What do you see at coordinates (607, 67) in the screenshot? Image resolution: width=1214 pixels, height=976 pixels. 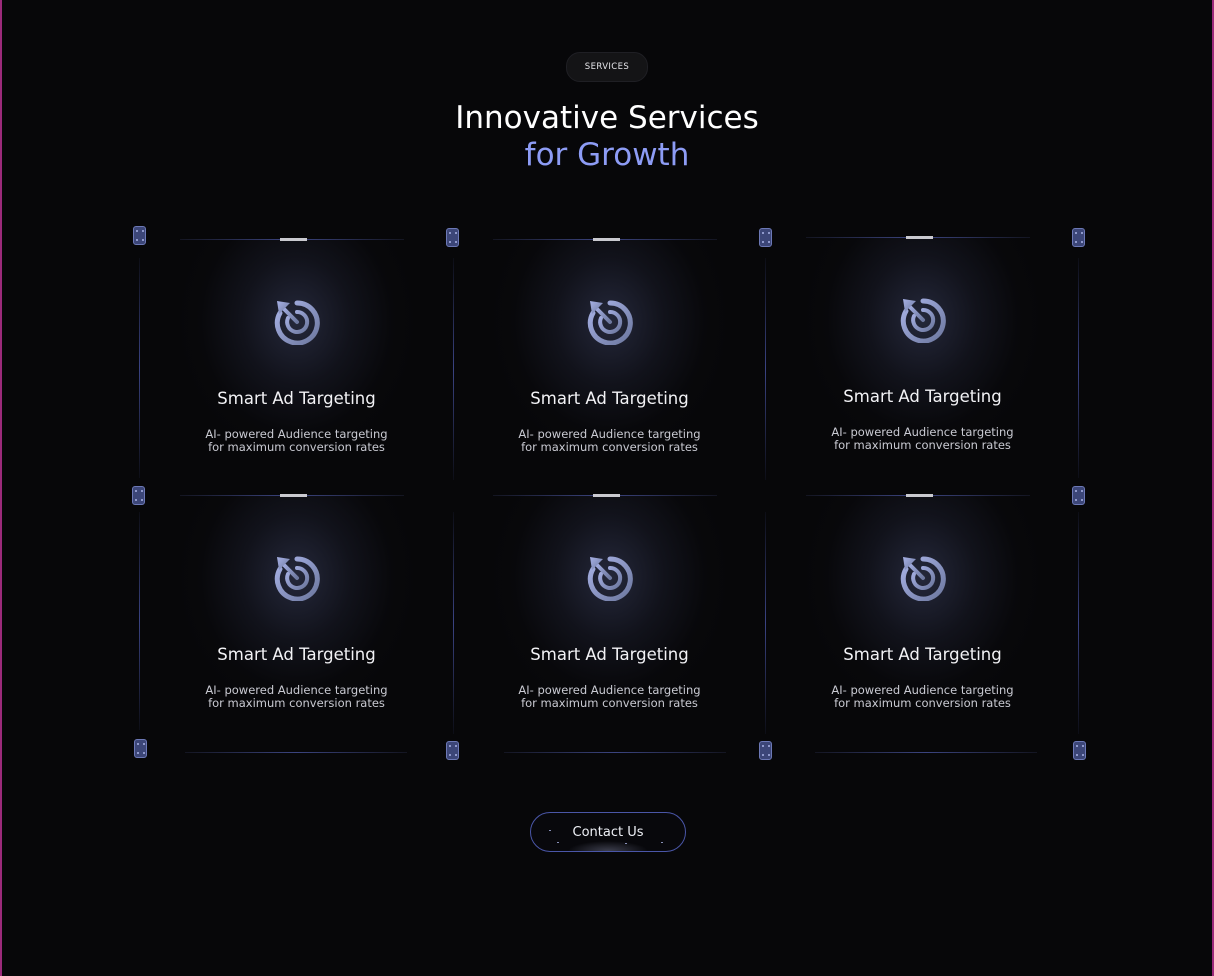 I see `section-badge: SERVICES` at bounding box center [607, 67].